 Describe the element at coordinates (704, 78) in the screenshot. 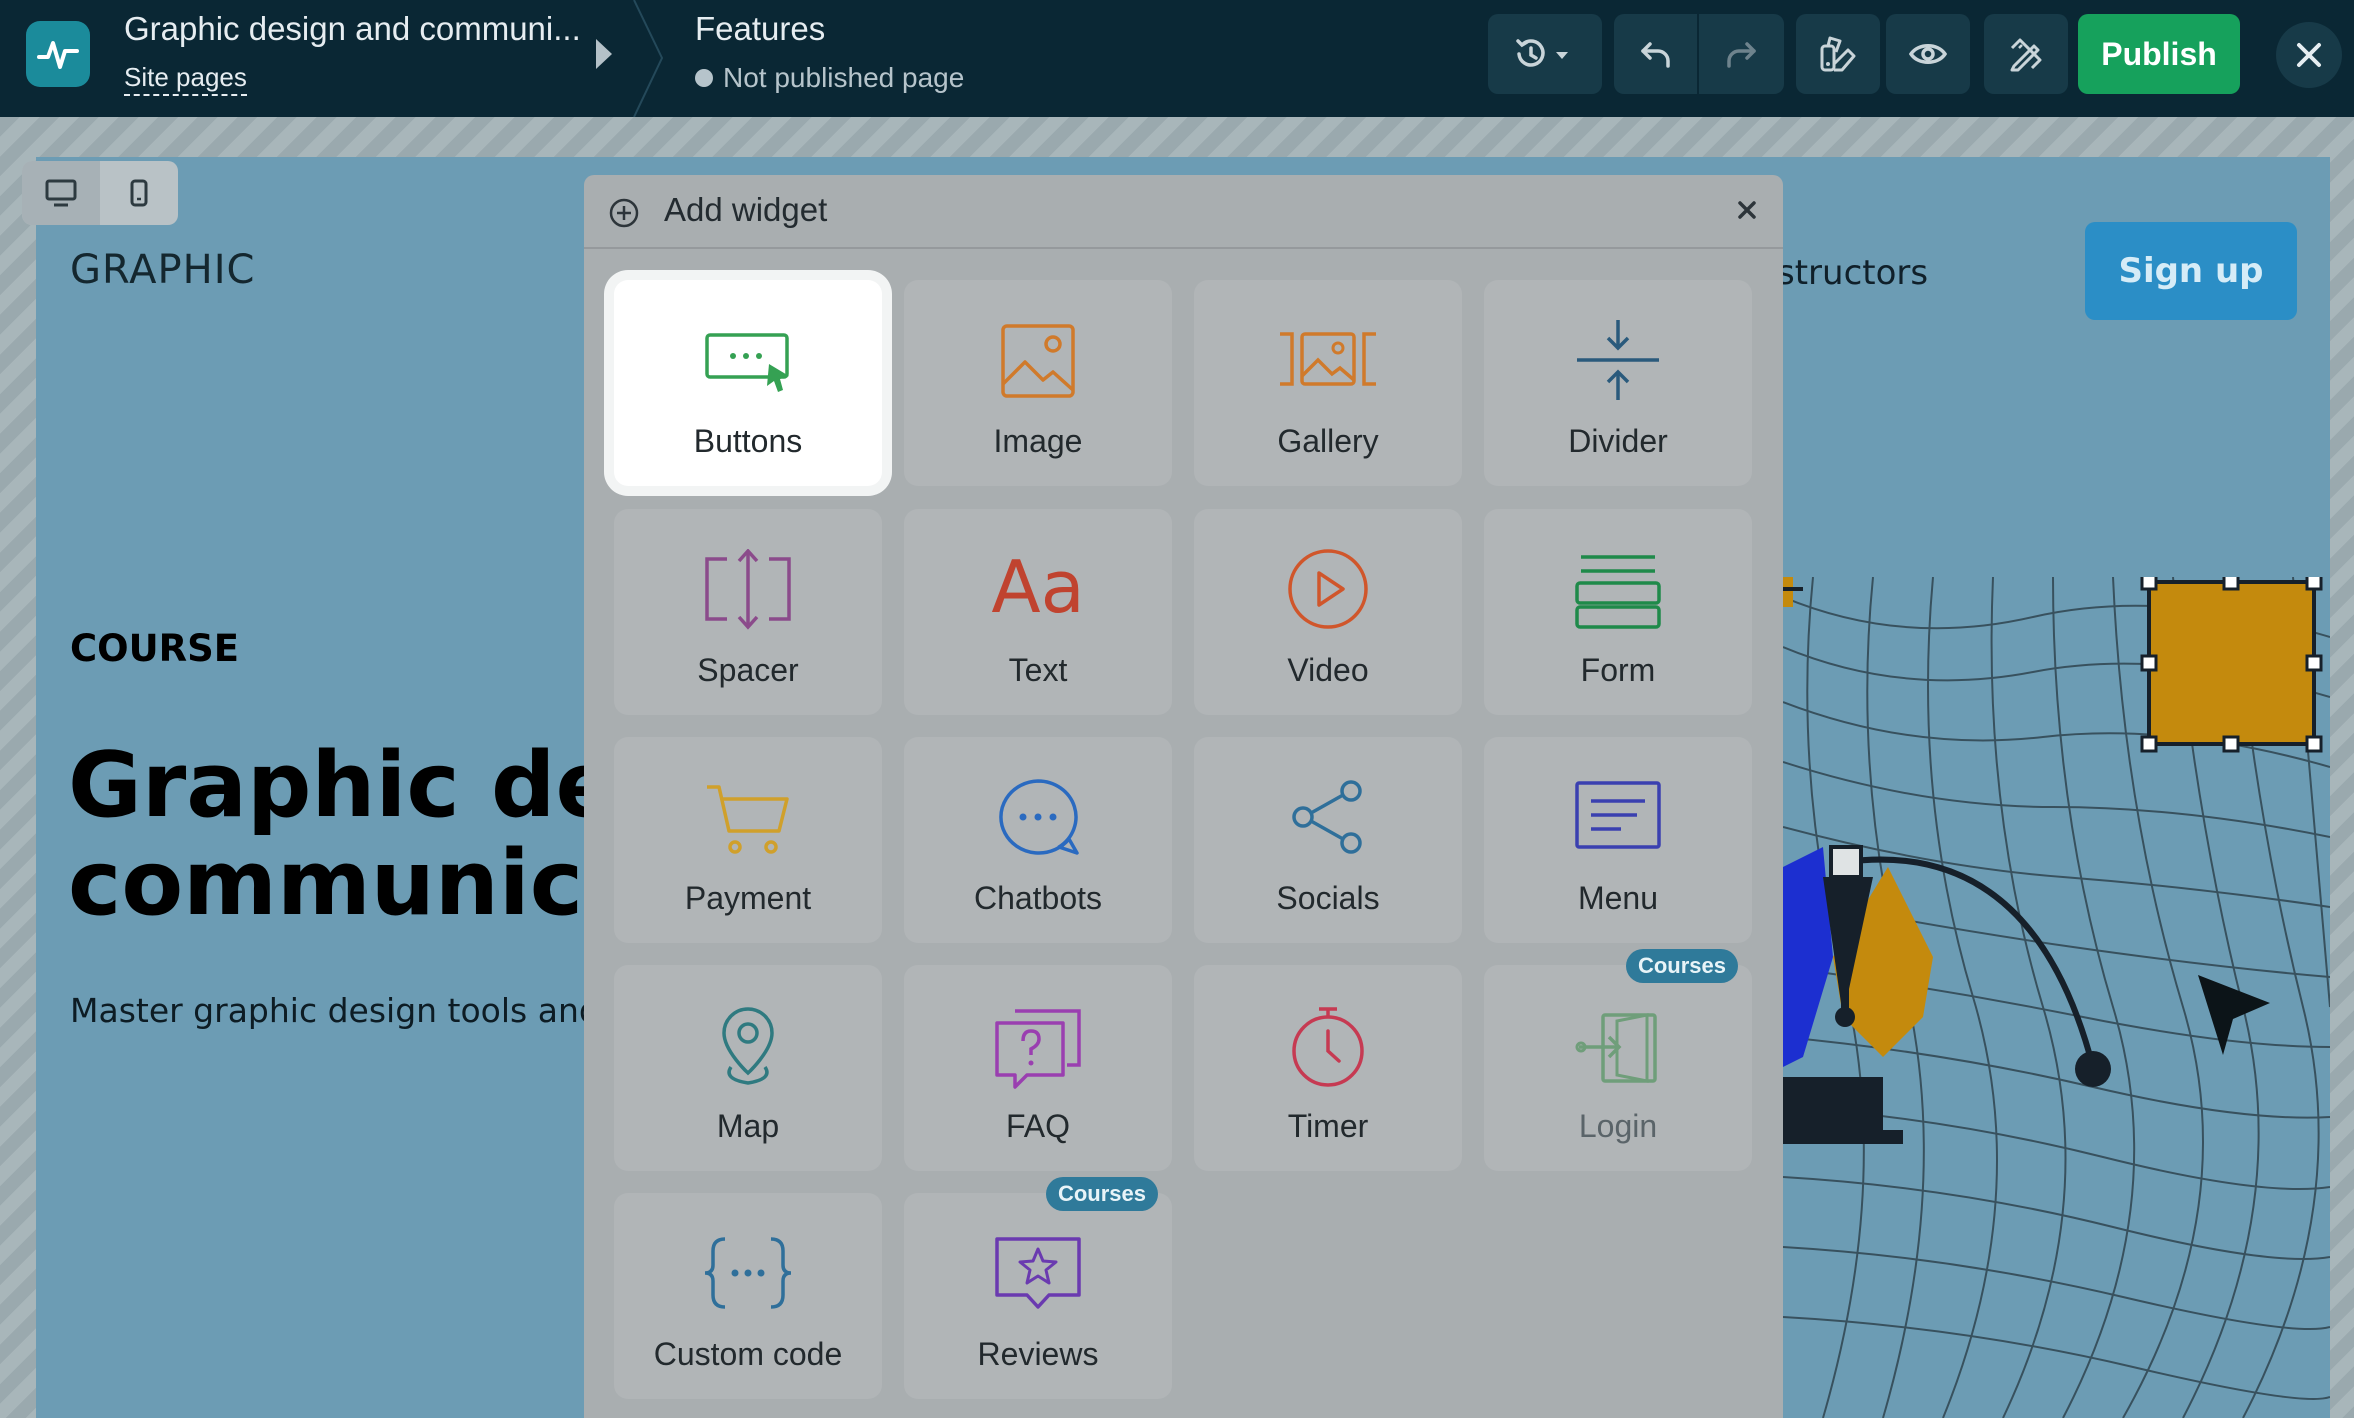

I see `status-dot-icon` at that location.